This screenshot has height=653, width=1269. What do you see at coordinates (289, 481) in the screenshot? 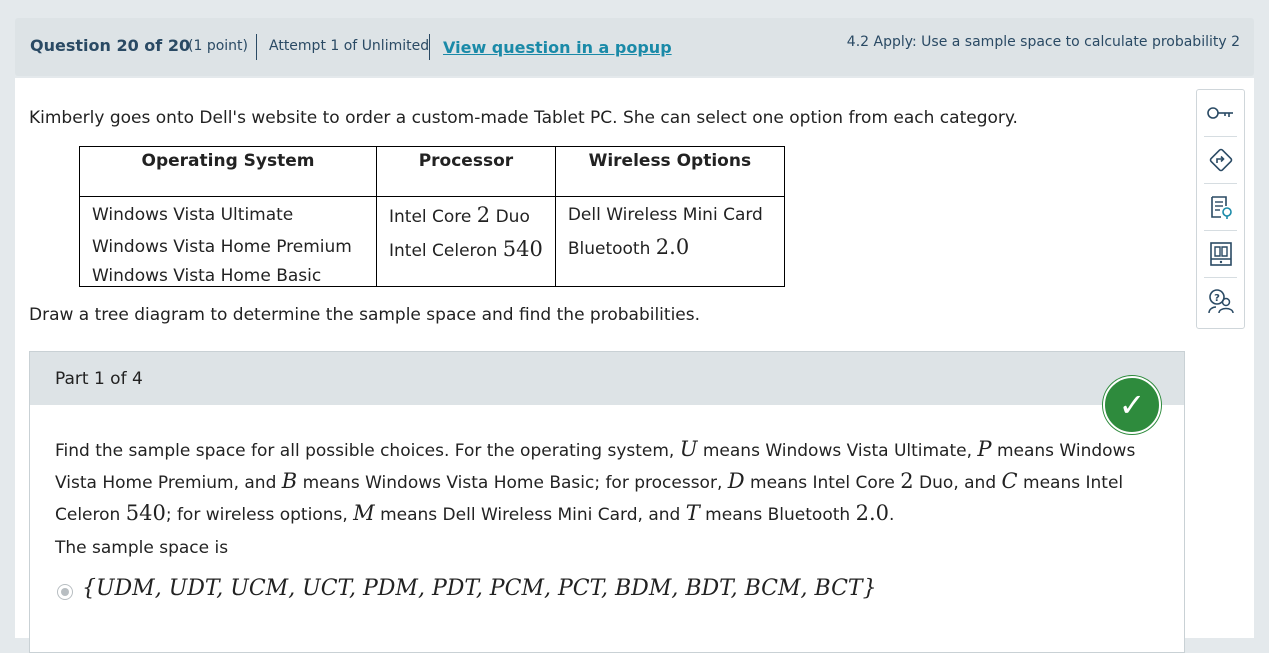
I see `math-var: B` at bounding box center [289, 481].